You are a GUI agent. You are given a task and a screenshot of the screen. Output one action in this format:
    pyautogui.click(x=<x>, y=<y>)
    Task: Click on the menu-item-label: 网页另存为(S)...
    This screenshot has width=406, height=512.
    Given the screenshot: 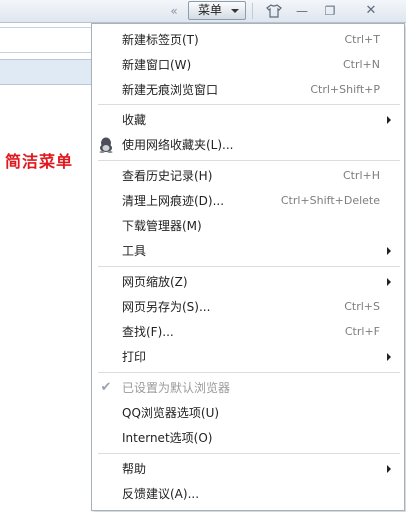 What is the action you would take?
    pyautogui.click(x=166, y=307)
    